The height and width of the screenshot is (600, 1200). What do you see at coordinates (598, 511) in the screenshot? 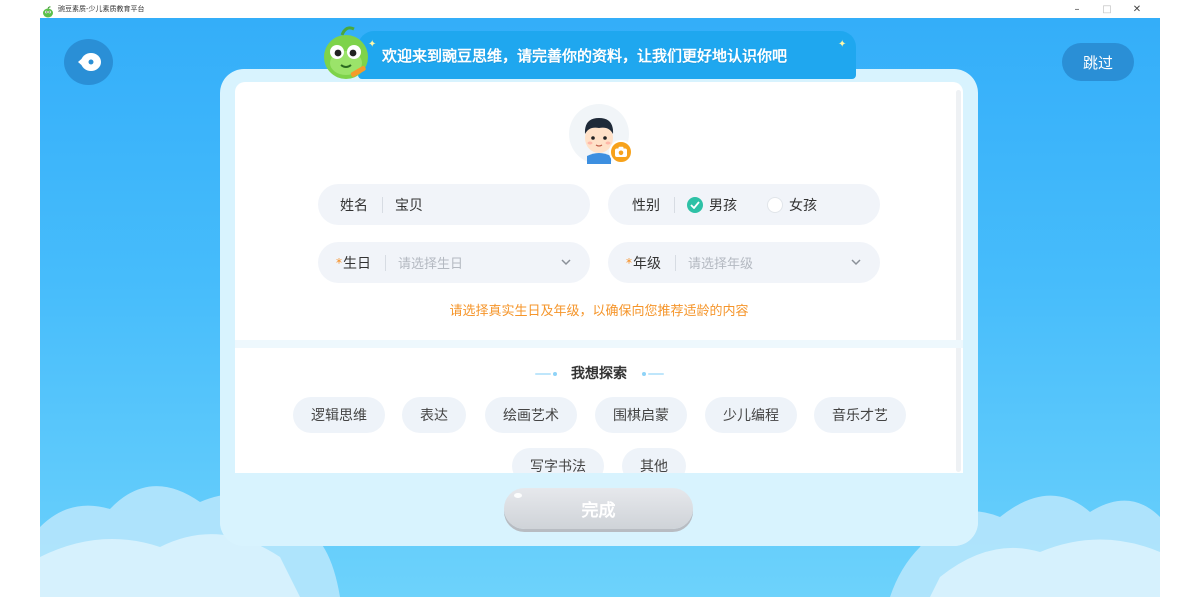
I see `done-label: 完成` at bounding box center [598, 511].